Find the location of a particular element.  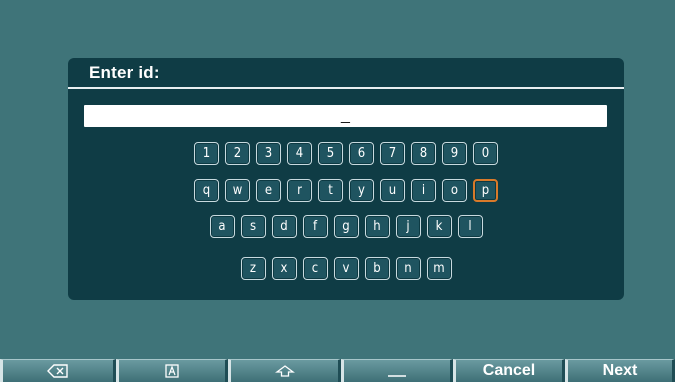

keyboard-row-zxcv: zxcvbnm is located at coordinates (346, 268).